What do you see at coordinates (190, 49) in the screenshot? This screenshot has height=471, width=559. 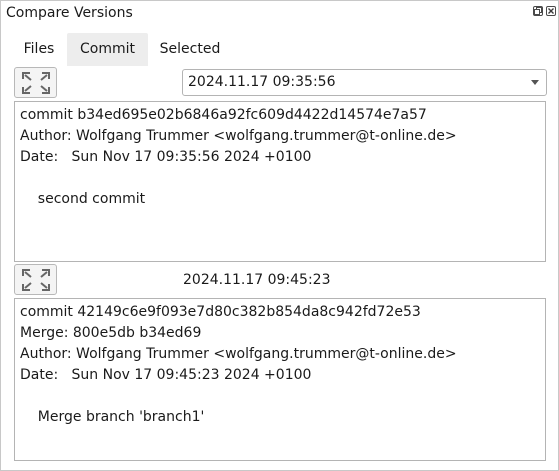 I see `tab-selected: Selected` at bounding box center [190, 49].